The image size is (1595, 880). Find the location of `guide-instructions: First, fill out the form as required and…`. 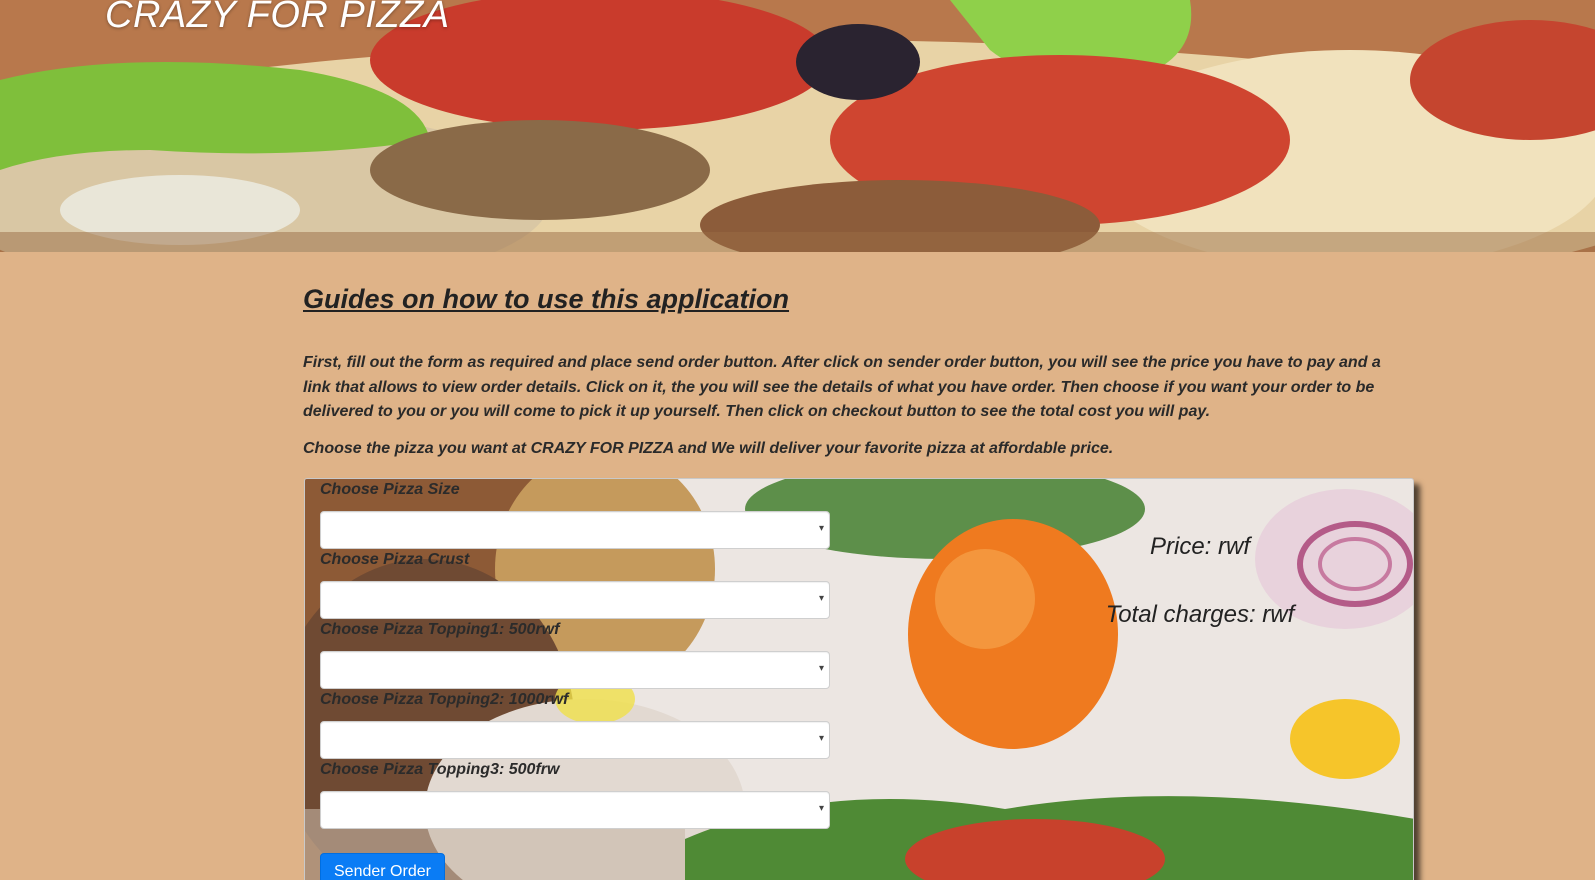

guide-instructions: First, fill out the form as required and… is located at coordinates (842, 387).